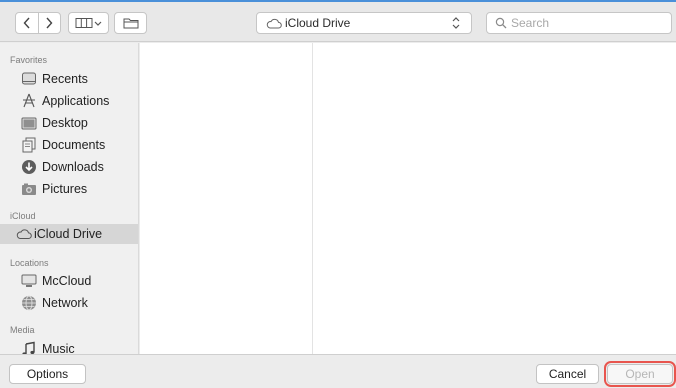  I want to click on new-folder-button, so click(130, 23).